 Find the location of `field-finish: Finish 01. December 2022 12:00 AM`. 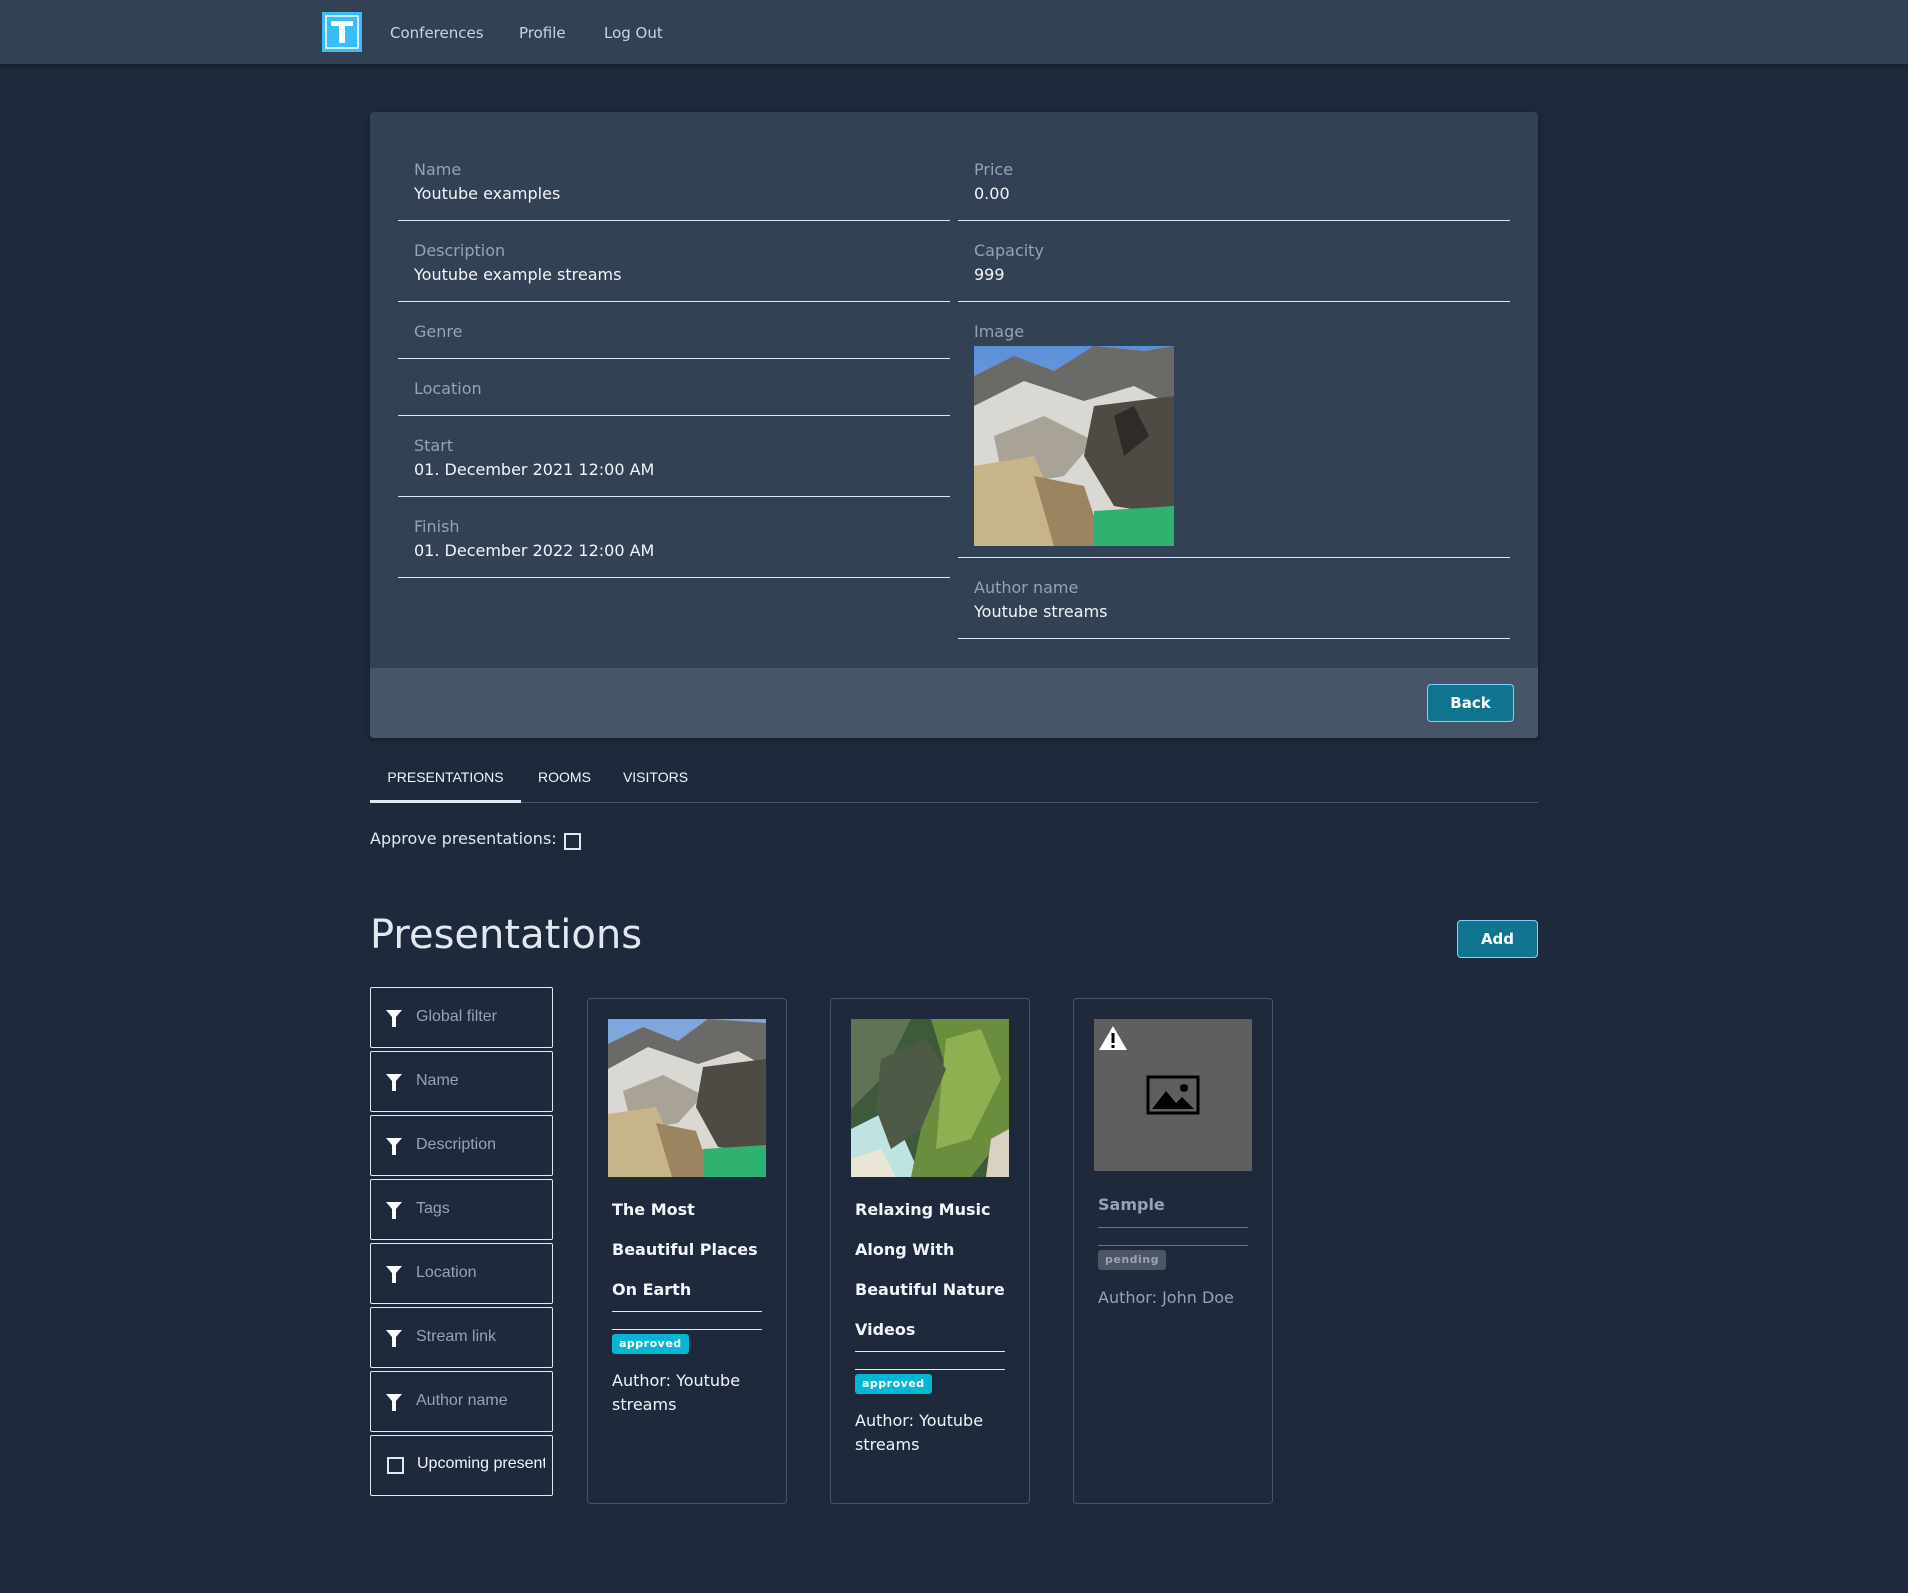

field-finish: Finish 01. December 2022 12:00 AM is located at coordinates (674, 539).